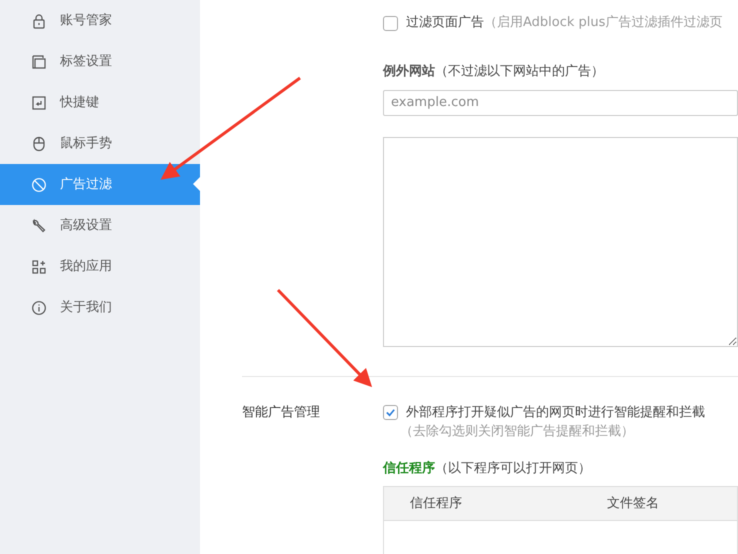 The height and width of the screenshot is (554, 738). What do you see at coordinates (513, 469) in the screenshot?
I see `hint-text: （以下程序可以打开网页）` at bounding box center [513, 469].